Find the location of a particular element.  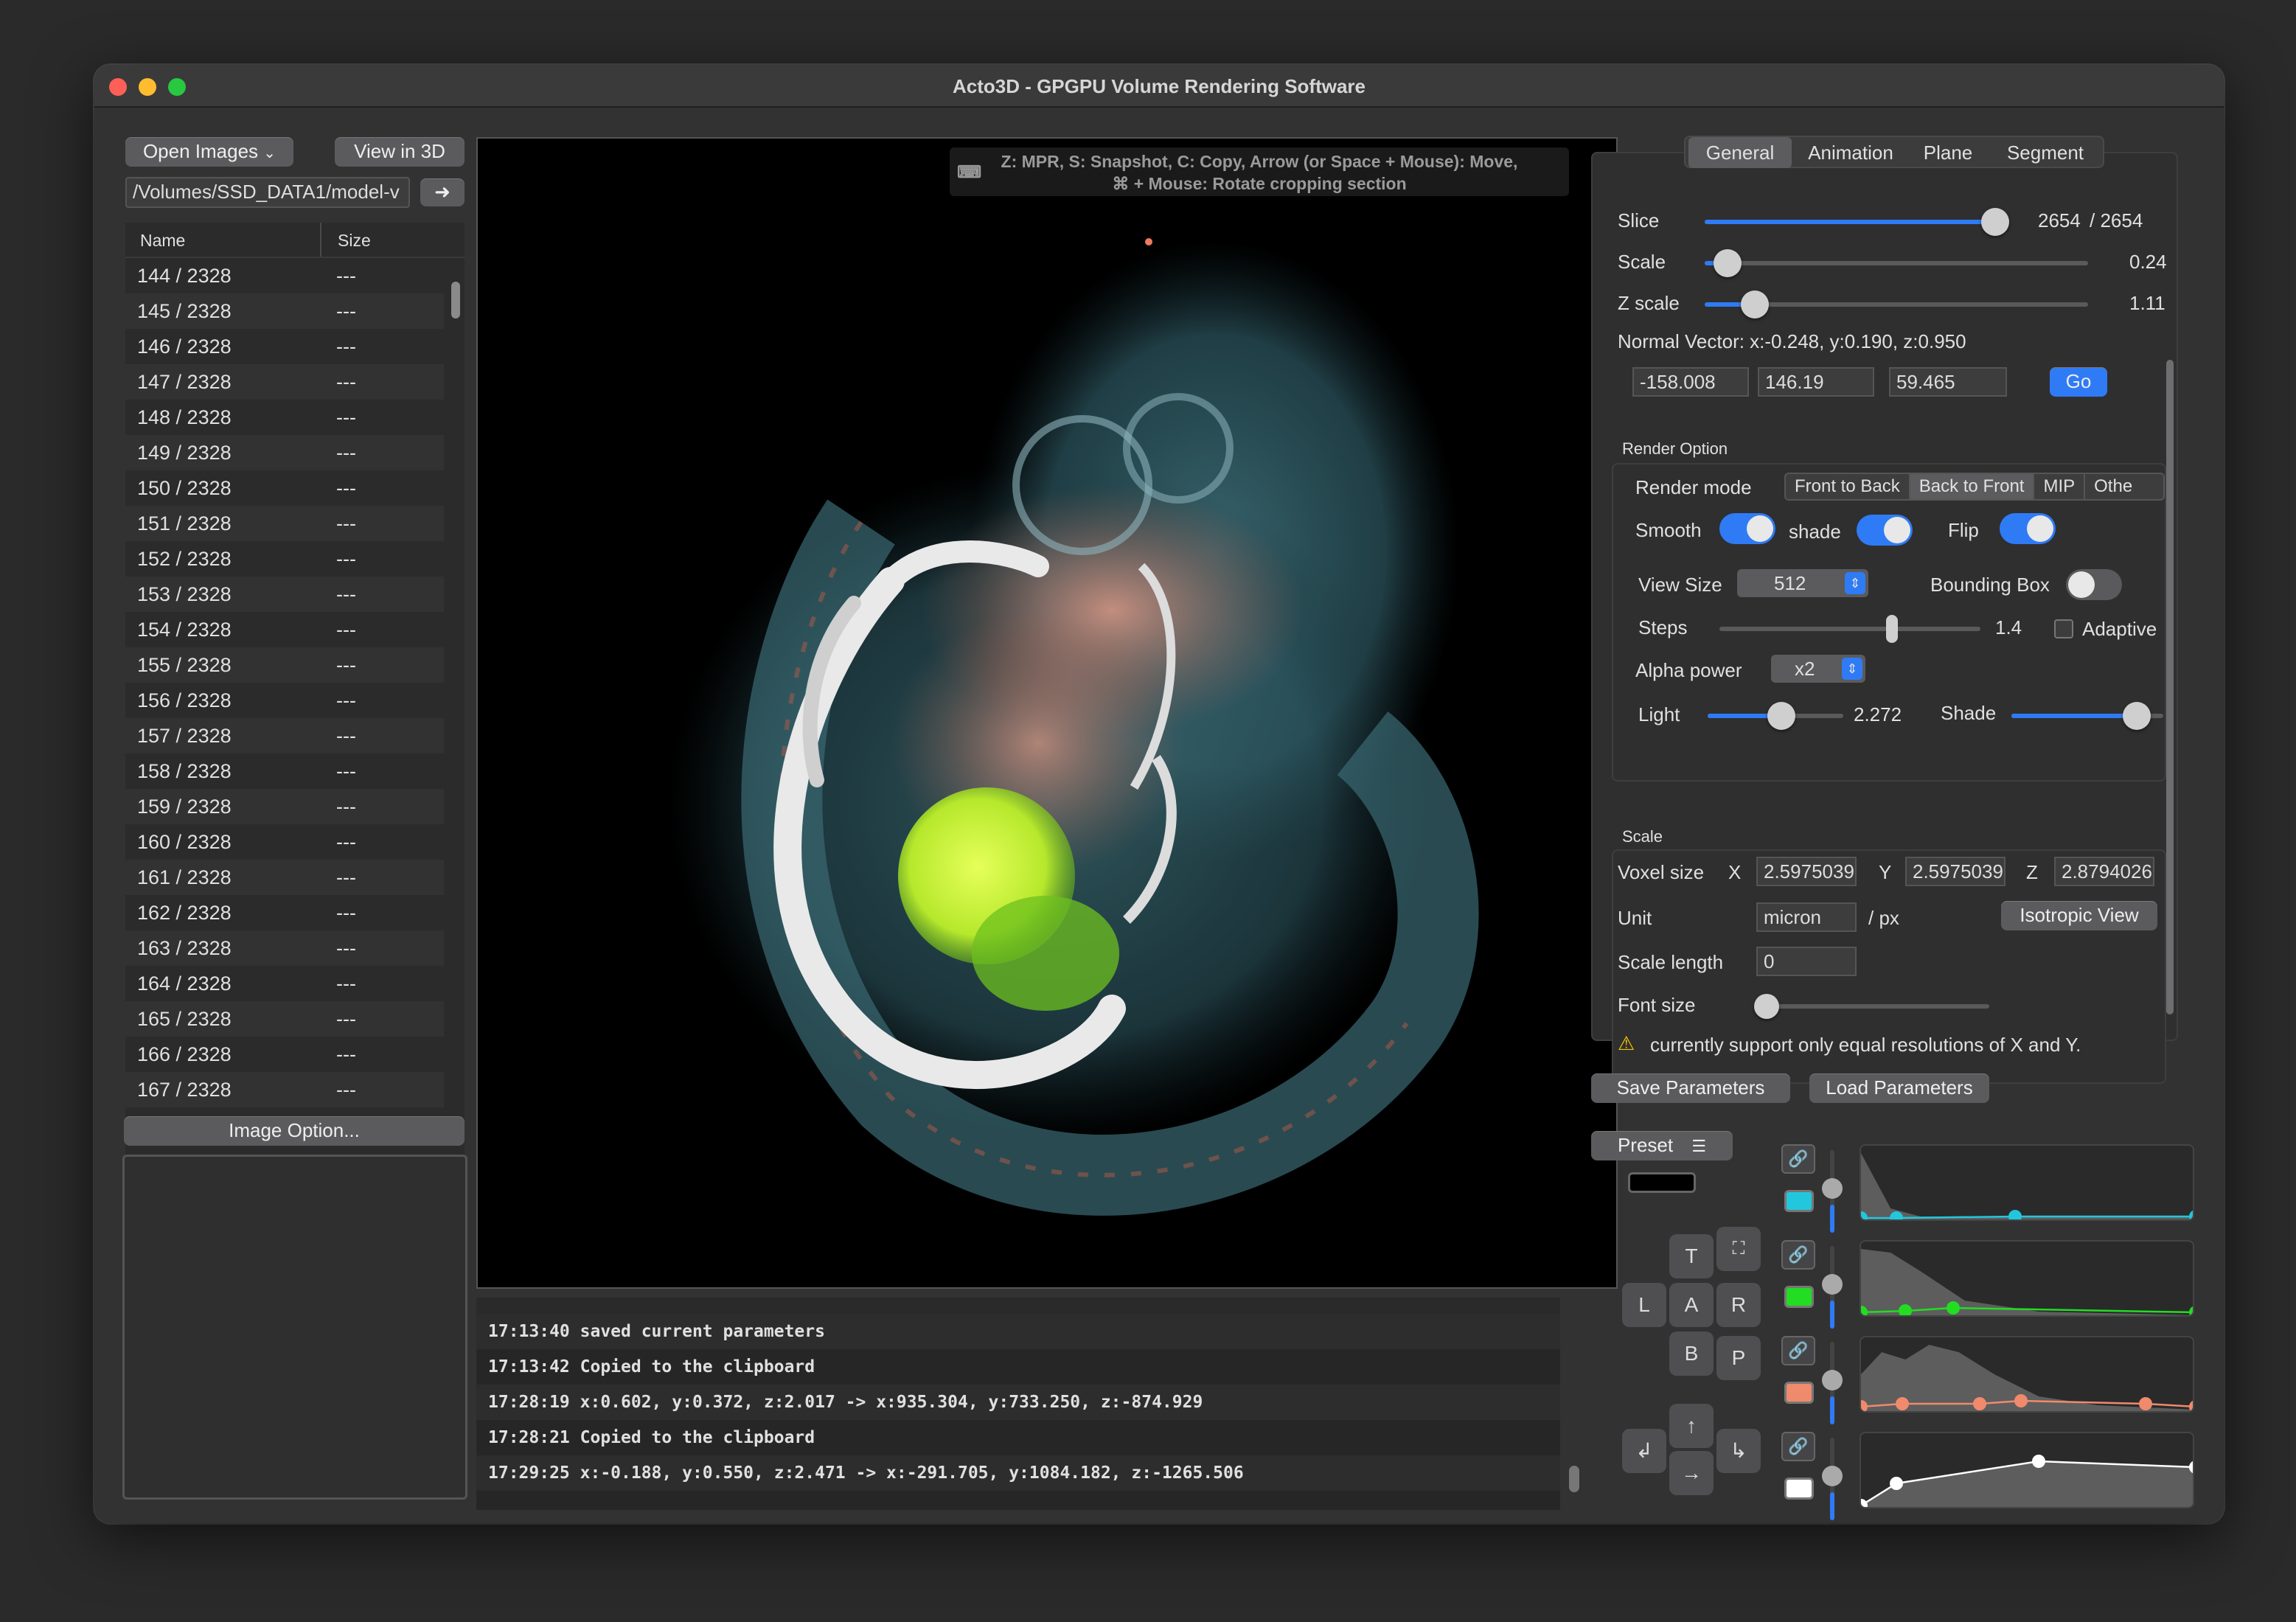

list-scrollbar is located at coordinates (455, 300).